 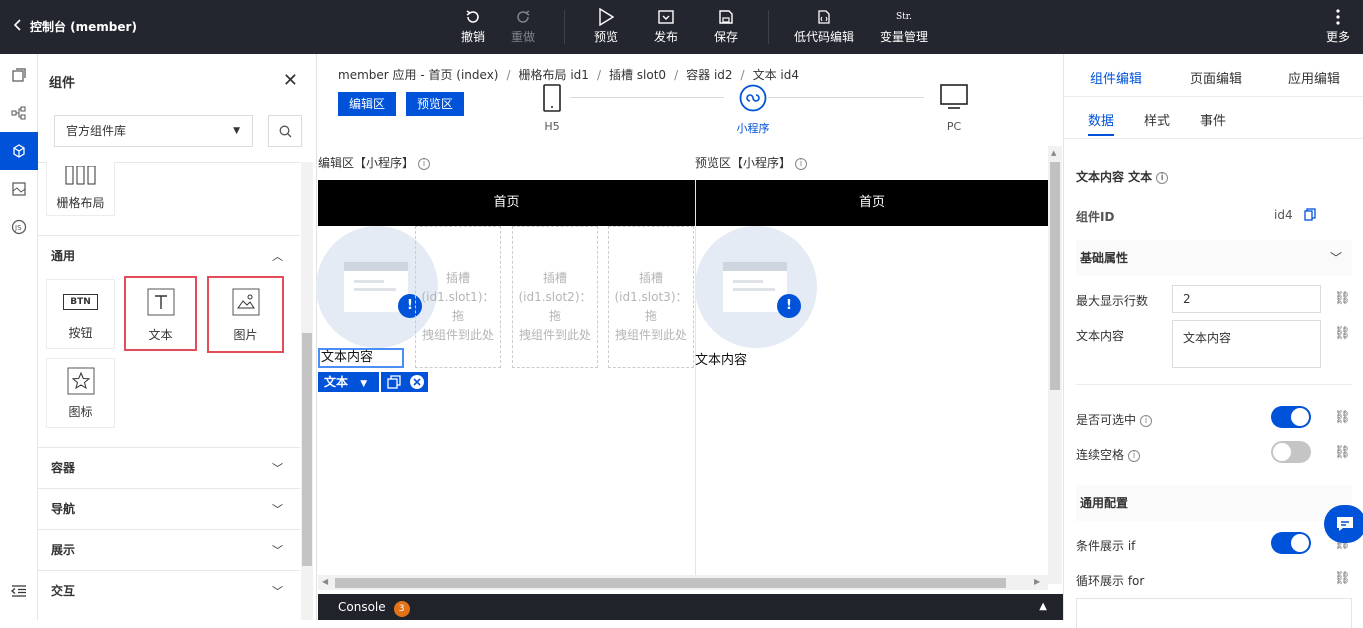 What do you see at coordinates (19, 113) in the screenshot?
I see `outline-nav-button` at bounding box center [19, 113].